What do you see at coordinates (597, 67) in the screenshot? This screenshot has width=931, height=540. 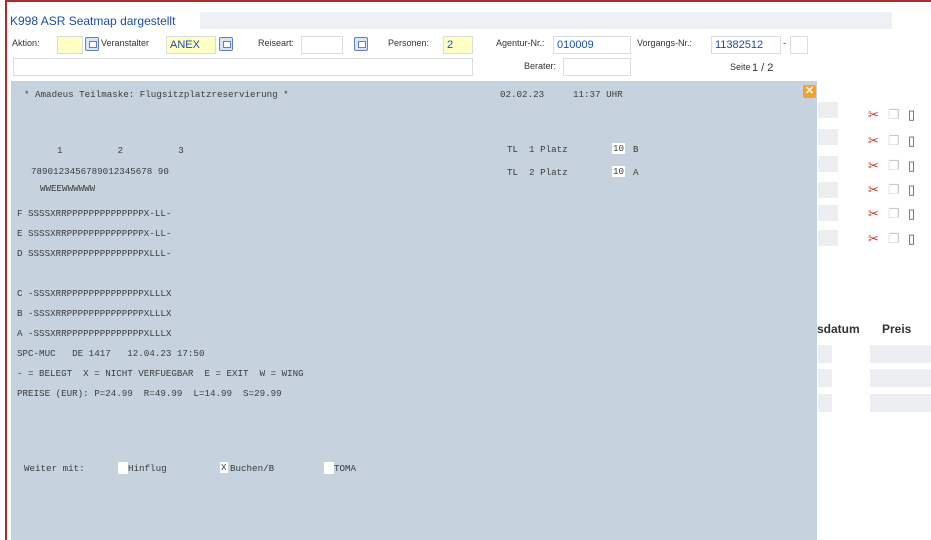 I see `berater-field` at bounding box center [597, 67].